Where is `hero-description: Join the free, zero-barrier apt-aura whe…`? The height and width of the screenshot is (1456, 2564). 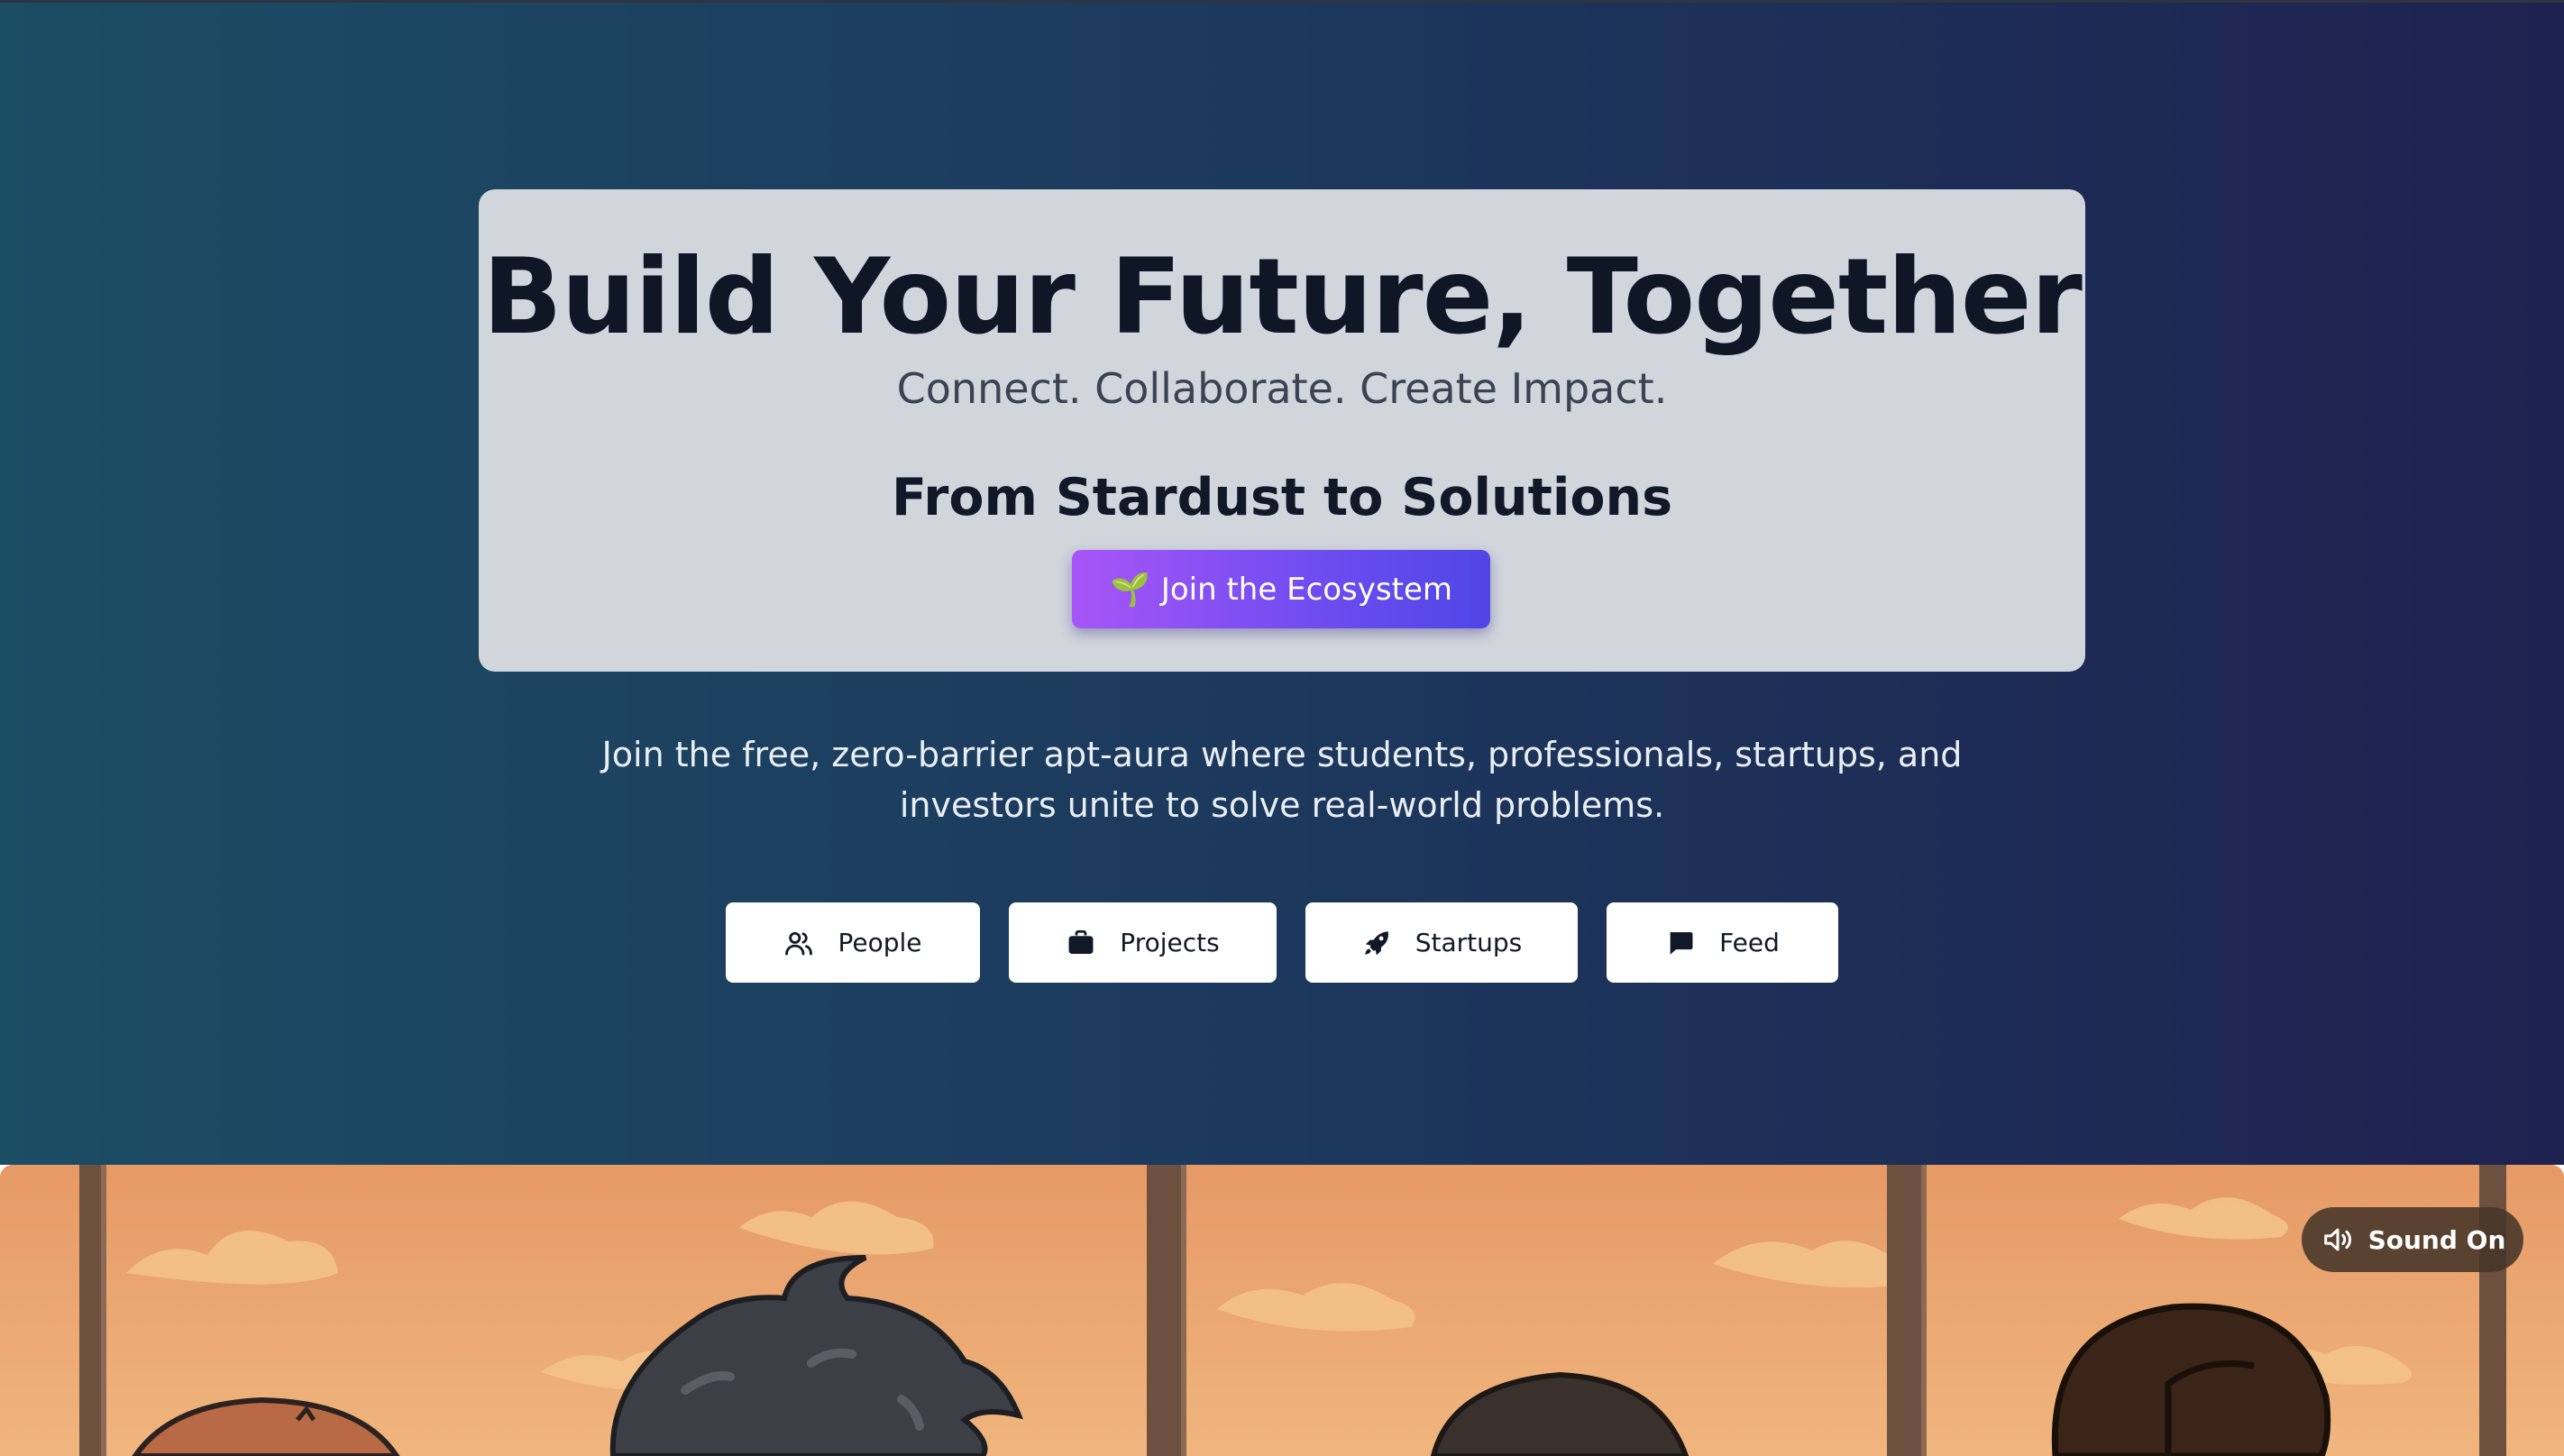 hero-description: Join the free, zero-barrier apt-aura whe… is located at coordinates (1282, 779).